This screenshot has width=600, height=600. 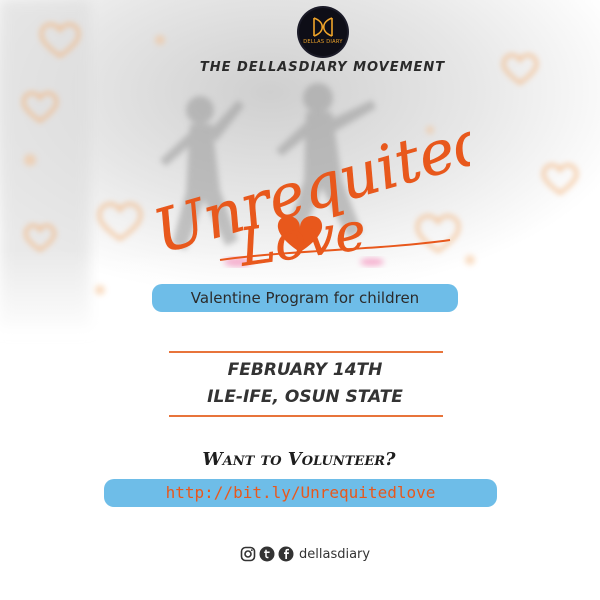 What do you see at coordinates (323, 27) in the screenshot?
I see `logo-mark-icon` at bounding box center [323, 27].